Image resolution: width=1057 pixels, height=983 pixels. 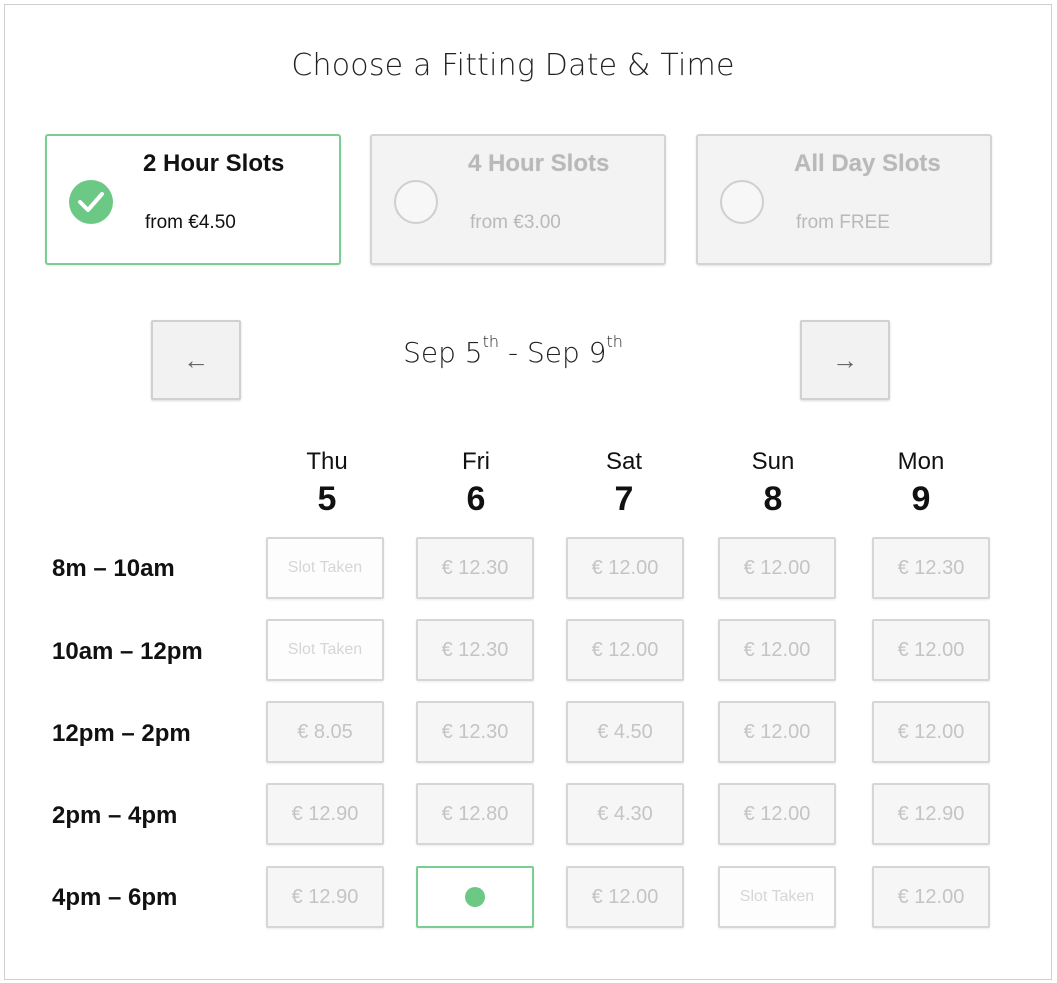 What do you see at coordinates (91, 202) in the screenshot?
I see `check-icon` at bounding box center [91, 202].